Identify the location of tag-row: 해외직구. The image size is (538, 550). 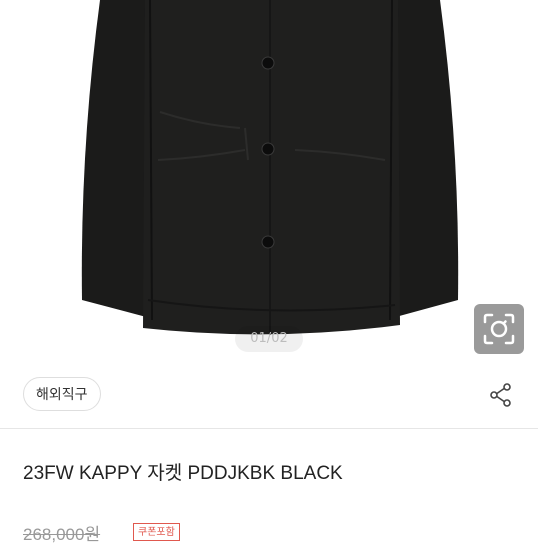
(269, 393).